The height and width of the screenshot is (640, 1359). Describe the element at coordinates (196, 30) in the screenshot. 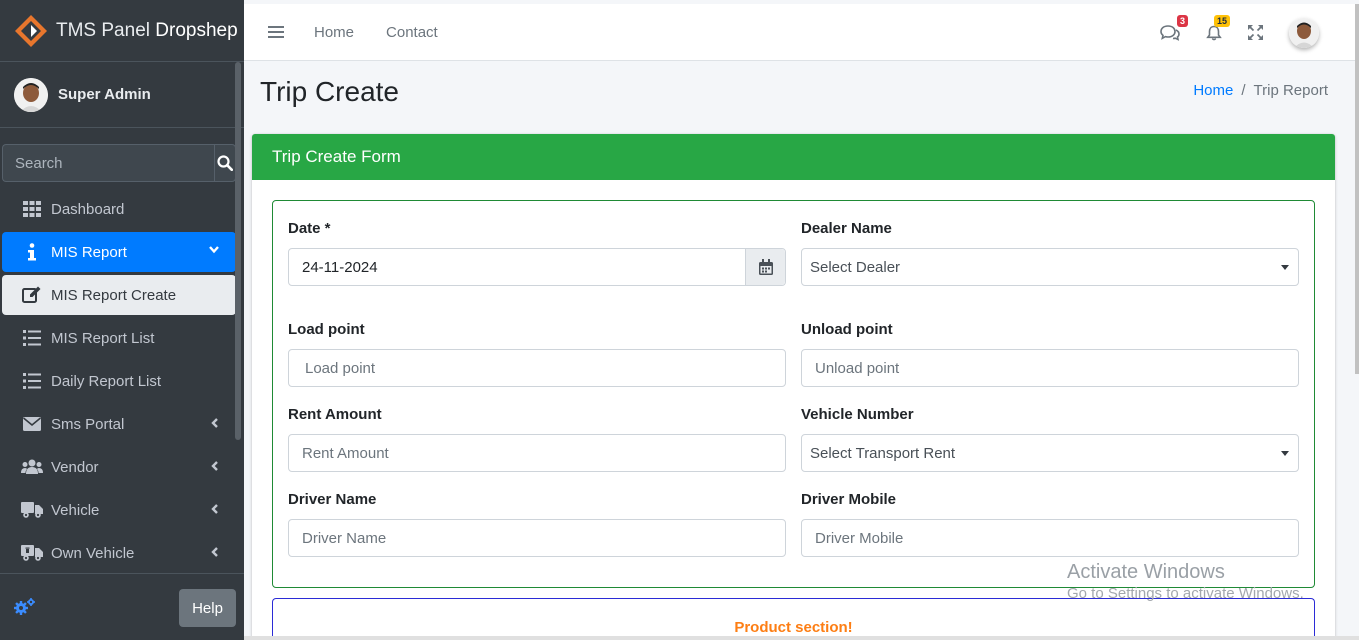

I see `brand-name-bold: Dropshep` at that location.